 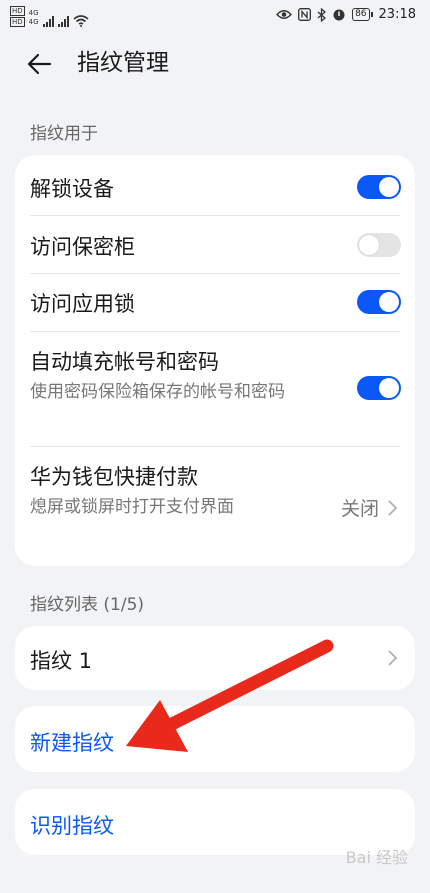 What do you see at coordinates (379, 187) in the screenshot?
I see `unlock-device-toggle` at bounding box center [379, 187].